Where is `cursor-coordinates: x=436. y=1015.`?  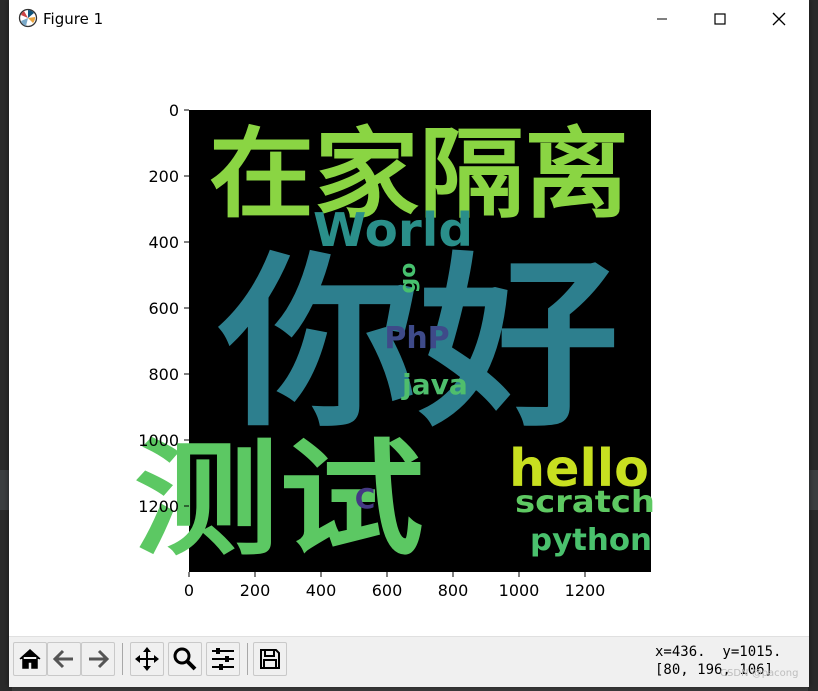 cursor-coordinates: x=436. y=1015. is located at coordinates (718, 652).